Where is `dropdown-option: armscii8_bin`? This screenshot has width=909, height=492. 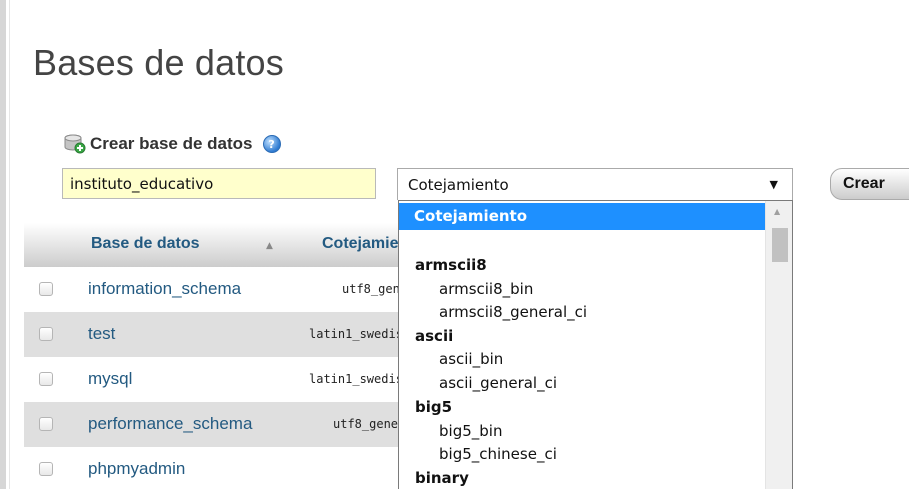
dropdown-option: armscii8_bin is located at coordinates (486, 289).